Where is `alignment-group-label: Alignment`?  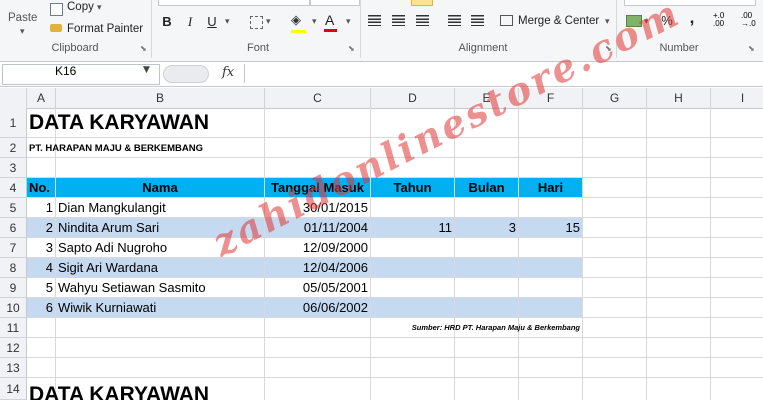 alignment-group-label: Alignment is located at coordinates (483, 48).